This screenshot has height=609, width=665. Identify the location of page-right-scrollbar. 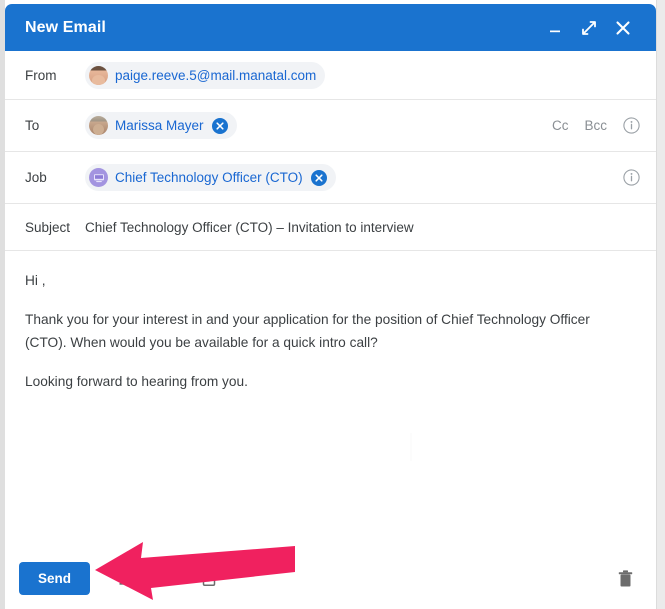
(660, 304).